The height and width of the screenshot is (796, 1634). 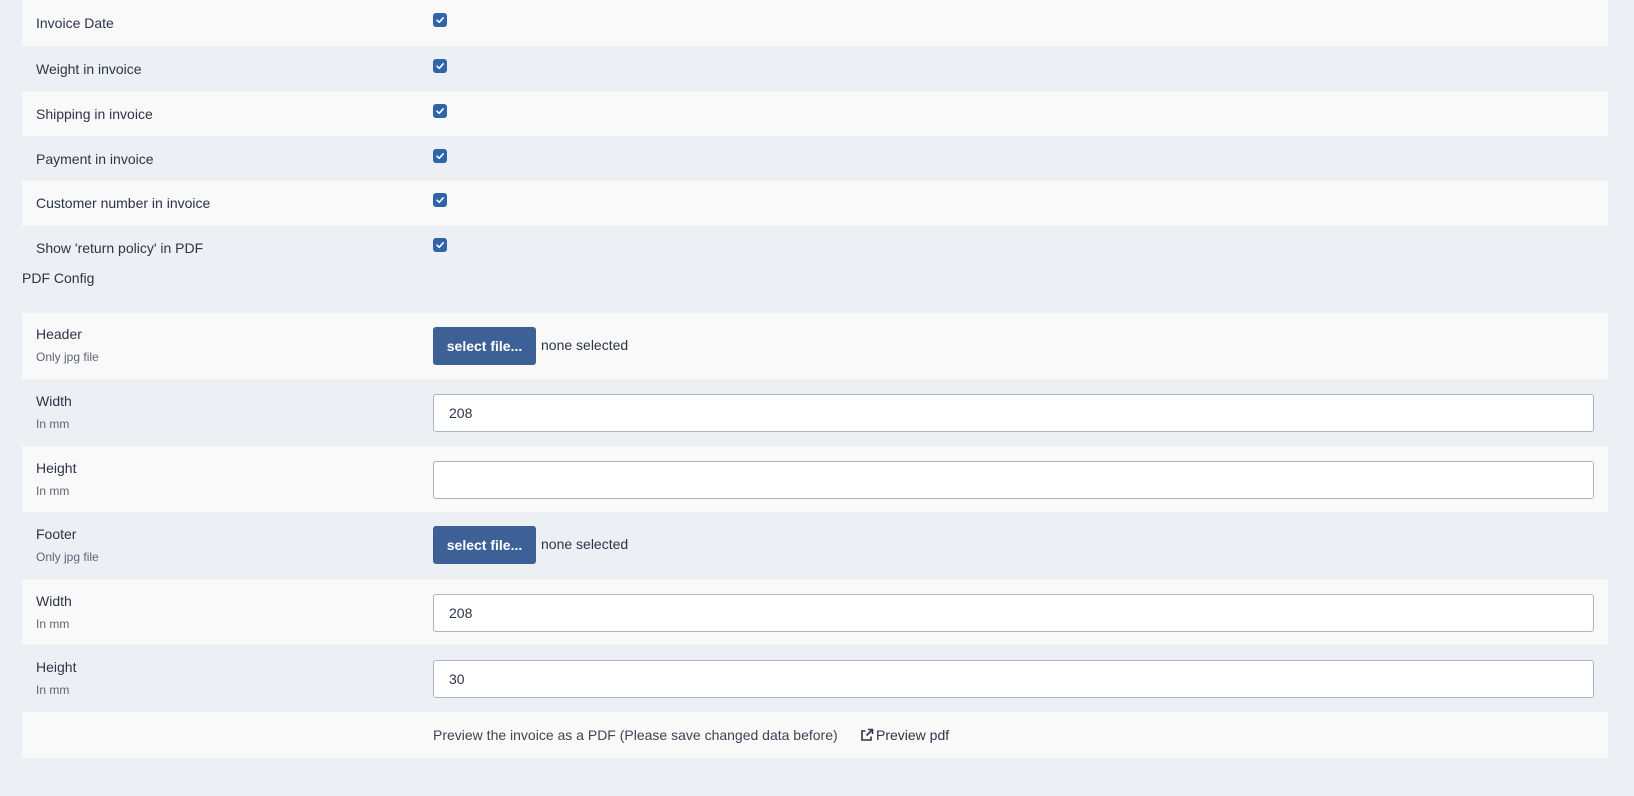 I want to click on option-label: Shipping in invoice, so click(x=94, y=114).